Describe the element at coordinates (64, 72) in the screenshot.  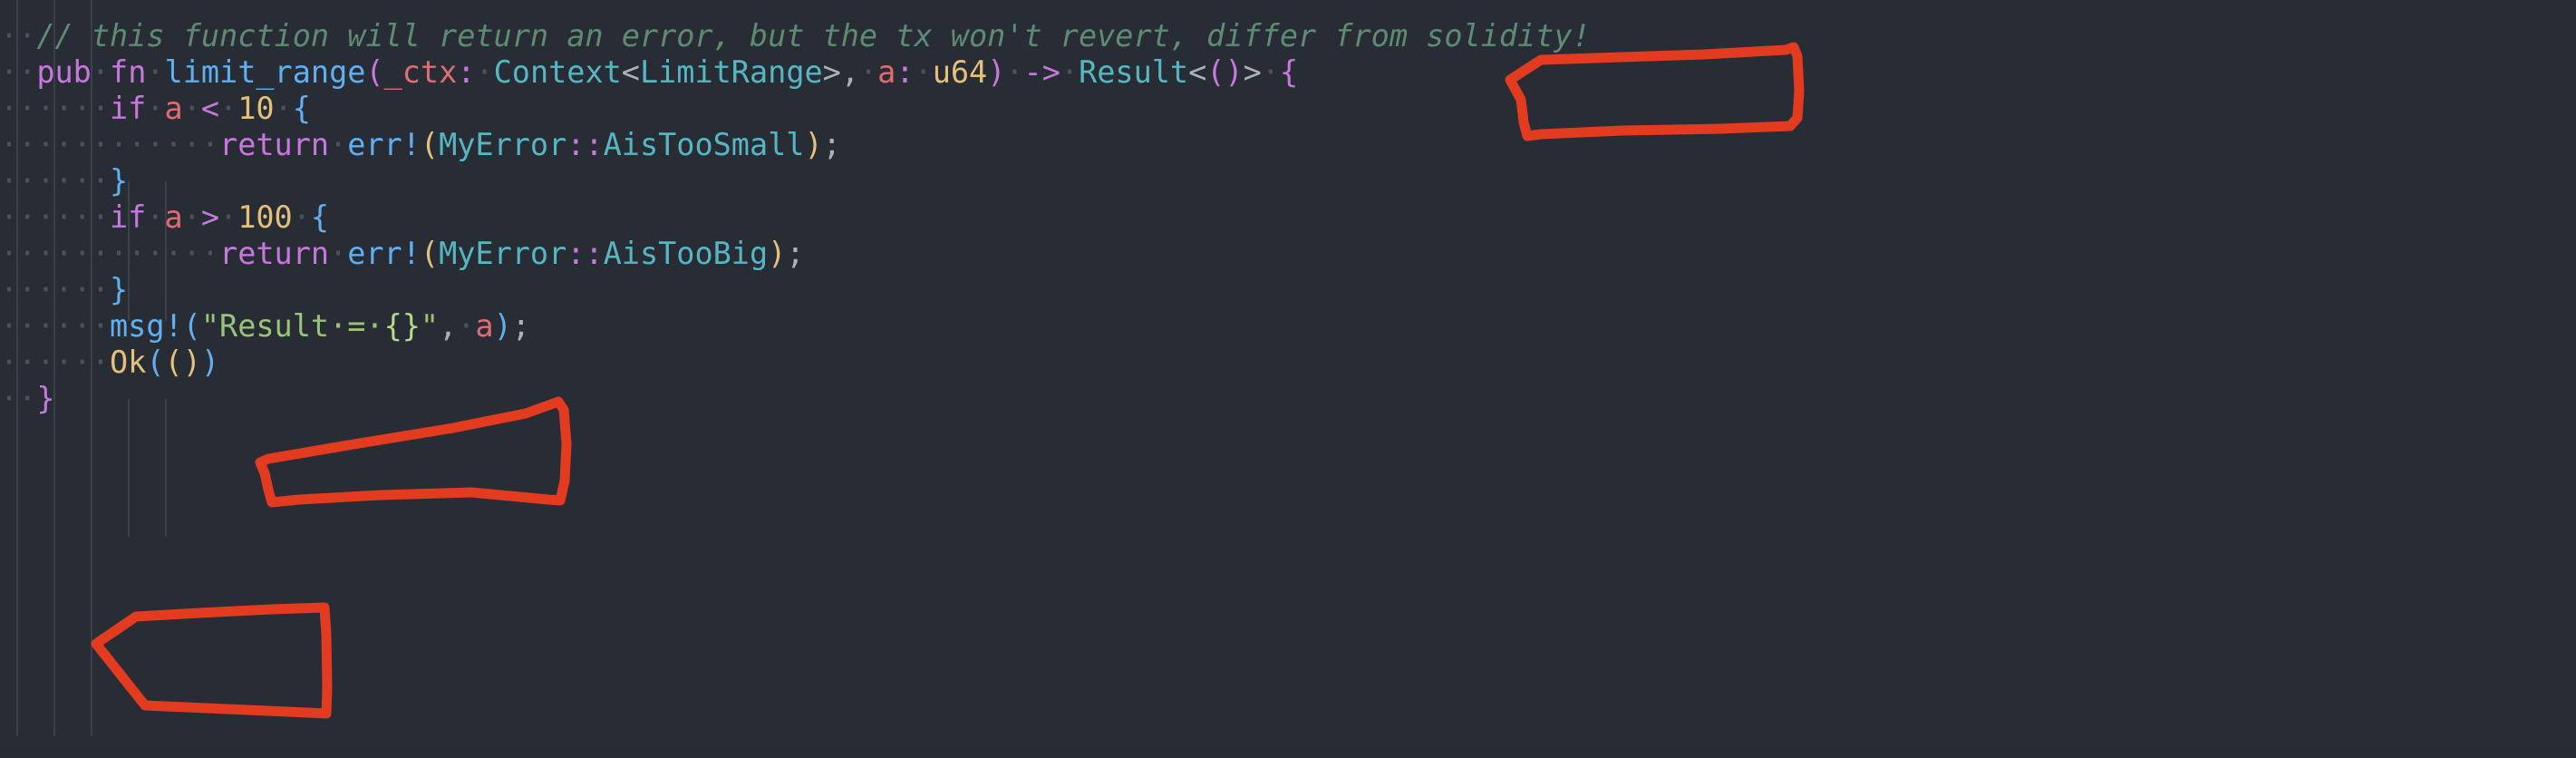
I see `token-keyword: pub` at that location.